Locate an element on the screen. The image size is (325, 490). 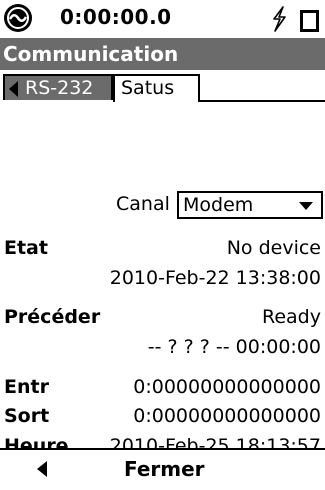
tab-bar: RS-232 Satus is located at coordinates (162, 86).